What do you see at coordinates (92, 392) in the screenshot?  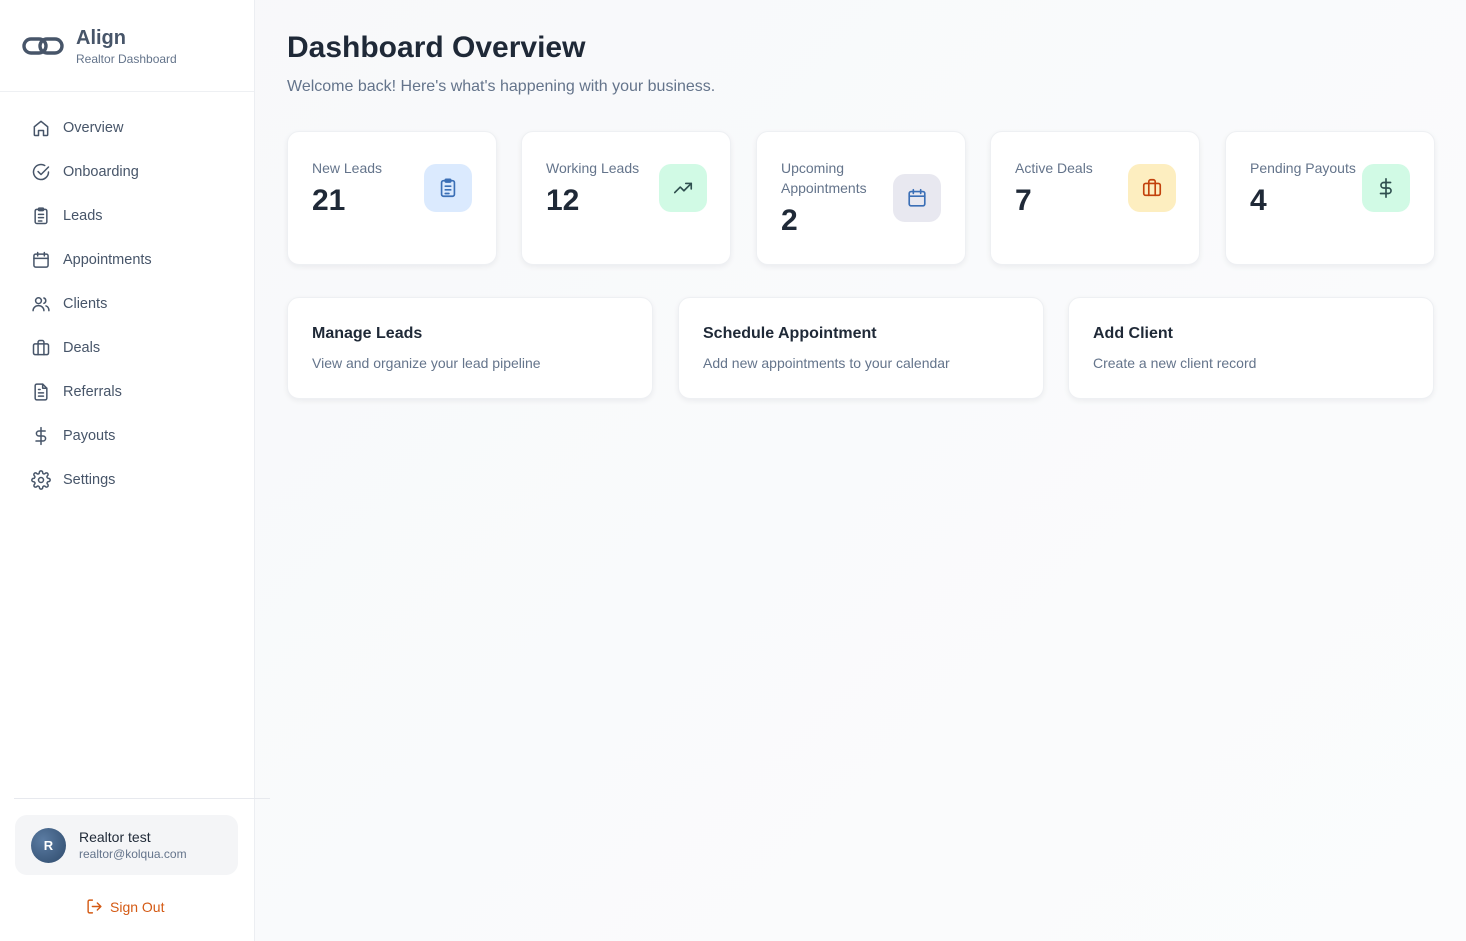 I see `sidebar-item-label: Referrals` at bounding box center [92, 392].